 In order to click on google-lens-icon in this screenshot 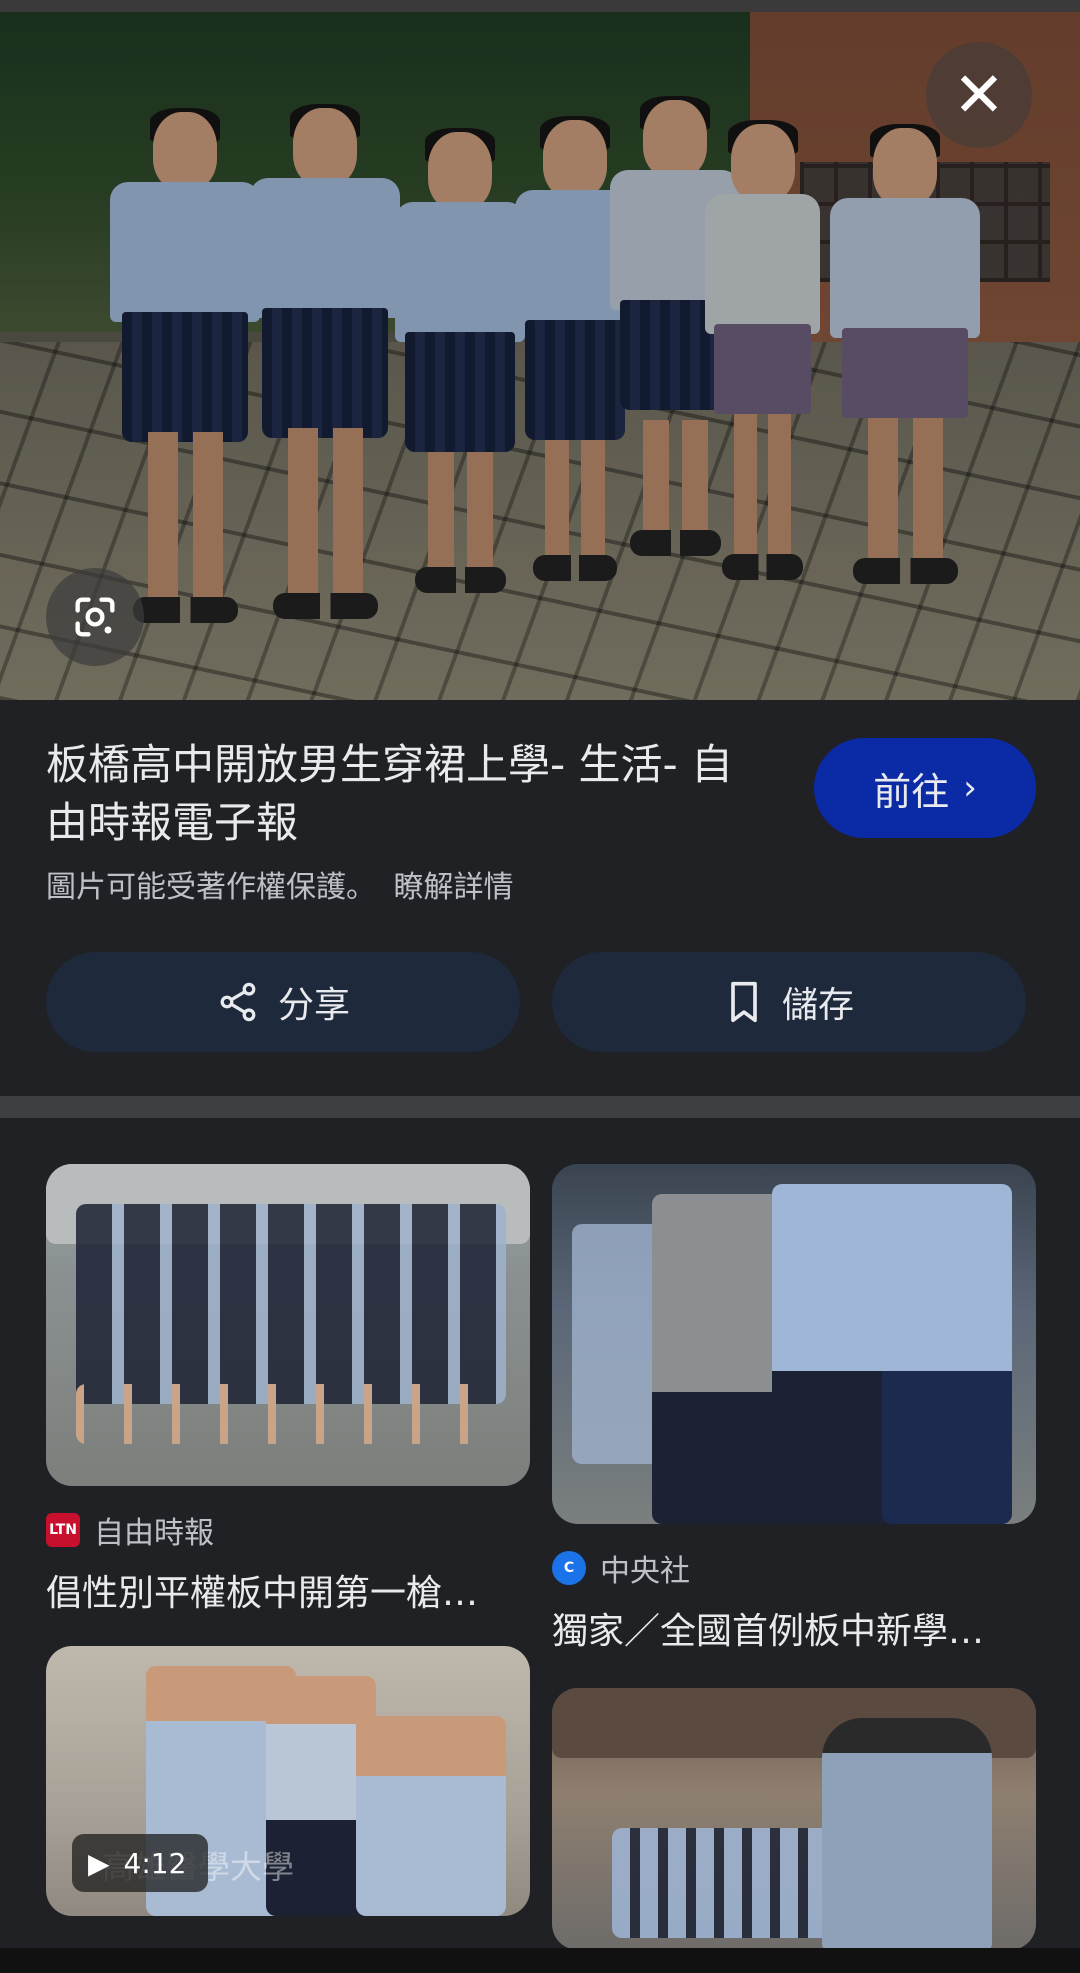, I will do `click(95, 617)`.